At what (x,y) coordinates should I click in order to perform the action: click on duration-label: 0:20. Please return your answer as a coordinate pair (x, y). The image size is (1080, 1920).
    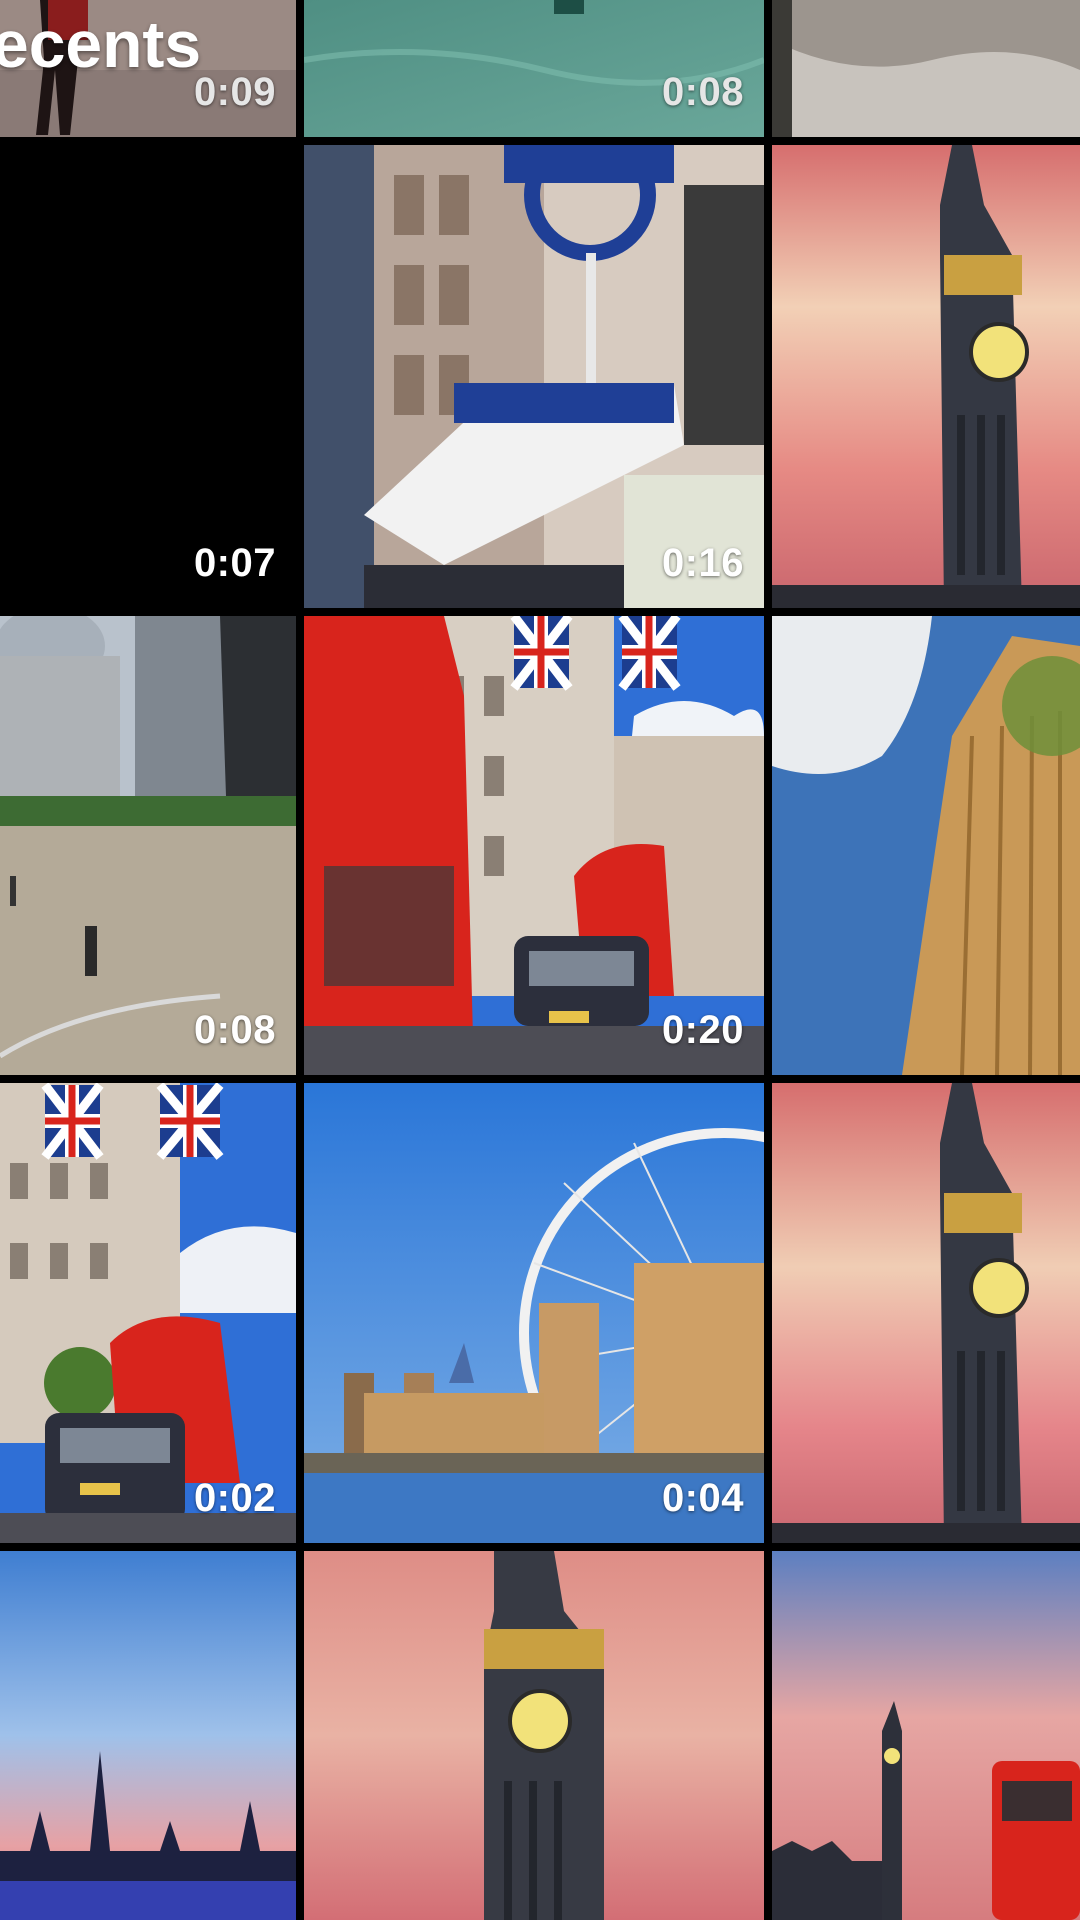
    Looking at the image, I should click on (702, 1030).